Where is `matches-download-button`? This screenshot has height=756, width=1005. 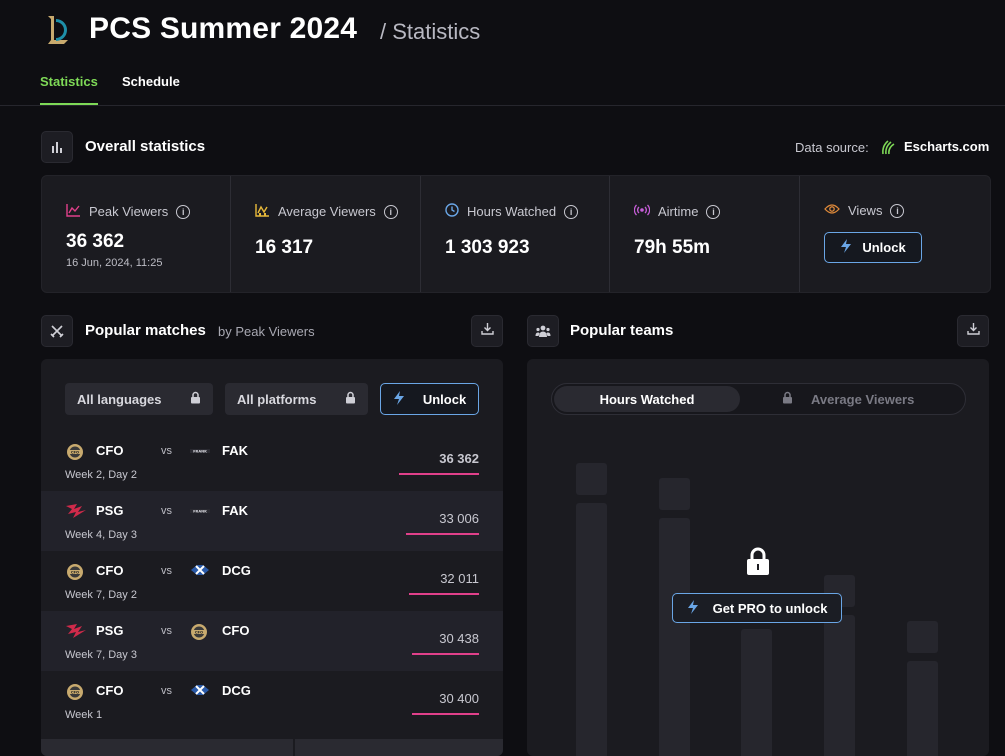 matches-download-button is located at coordinates (487, 331).